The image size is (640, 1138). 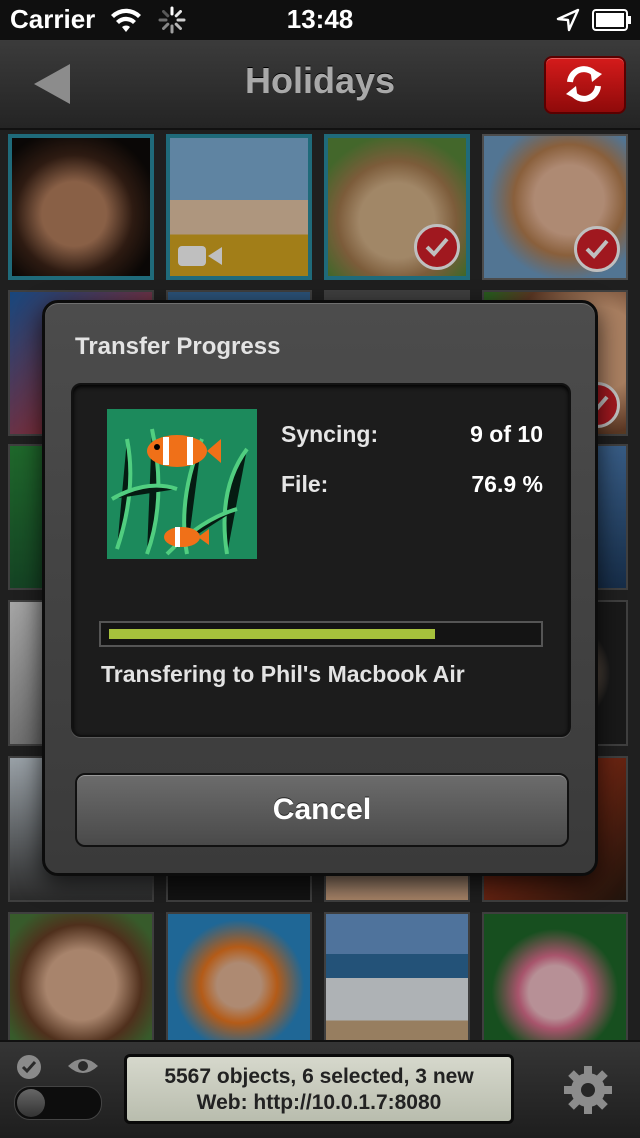 I want to click on transfer-file-thumbnail, so click(x=182, y=484).